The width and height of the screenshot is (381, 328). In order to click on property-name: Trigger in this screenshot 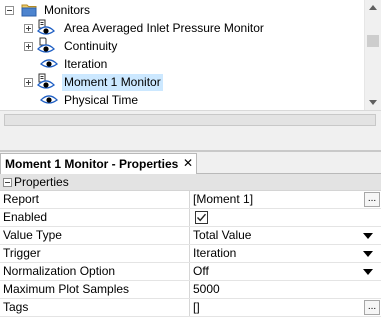, I will do `click(95, 253)`.